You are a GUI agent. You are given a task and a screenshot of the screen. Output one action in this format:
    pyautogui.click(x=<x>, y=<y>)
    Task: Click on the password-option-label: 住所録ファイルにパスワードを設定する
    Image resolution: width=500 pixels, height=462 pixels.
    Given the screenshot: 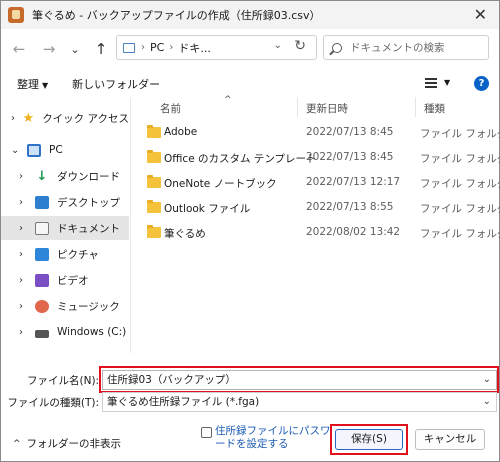 What is the action you would take?
    pyautogui.click(x=273, y=438)
    